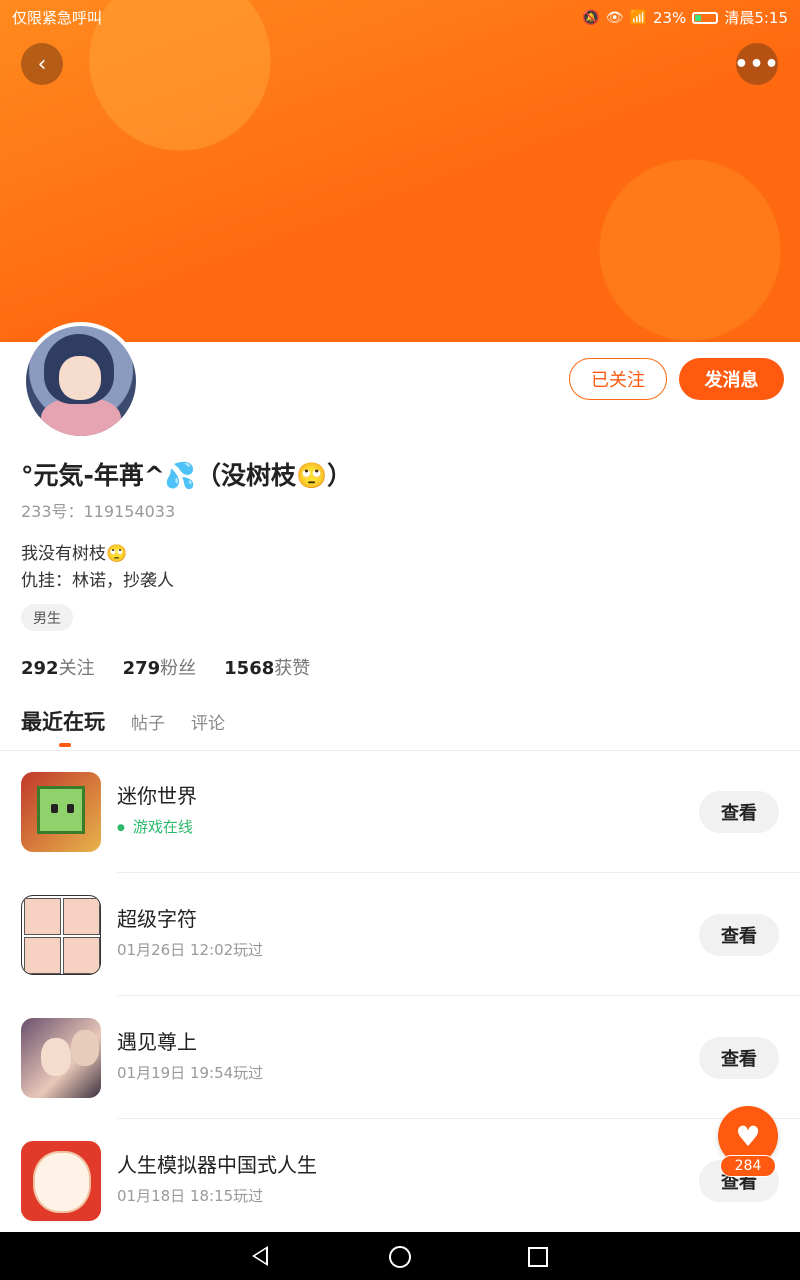 The image size is (800, 1280). I want to click on game-icon-life-sim, so click(61, 1181).